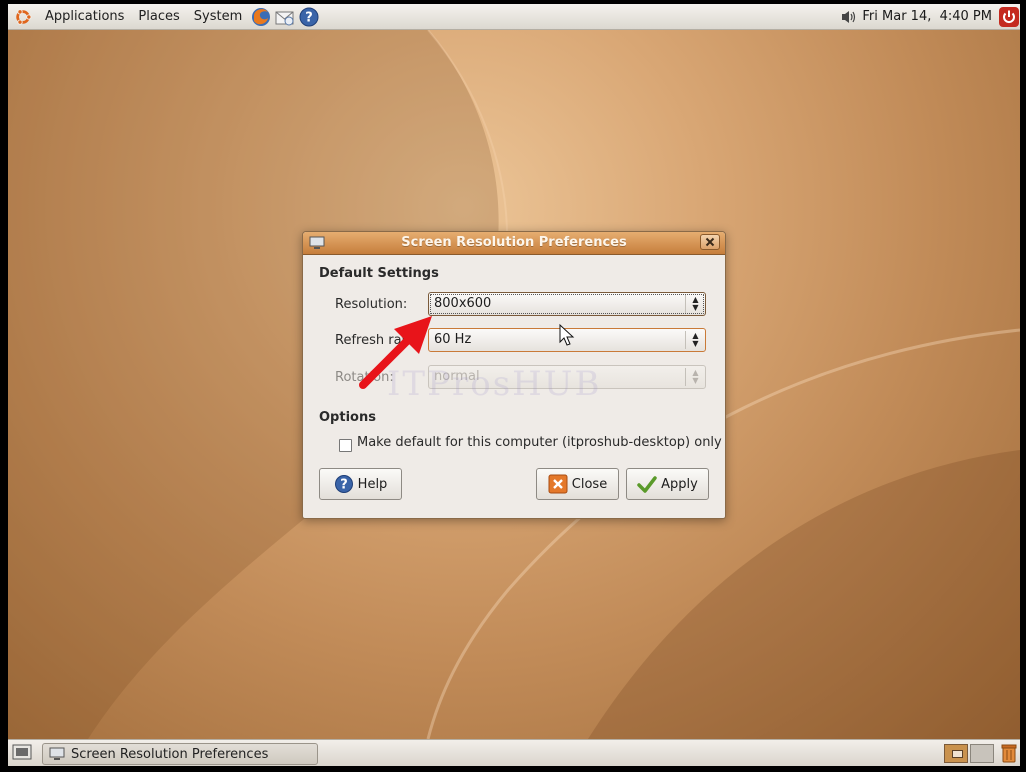 Image resolution: width=1026 pixels, height=772 pixels. I want to click on workspace-window-thumb, so click(957, 754).